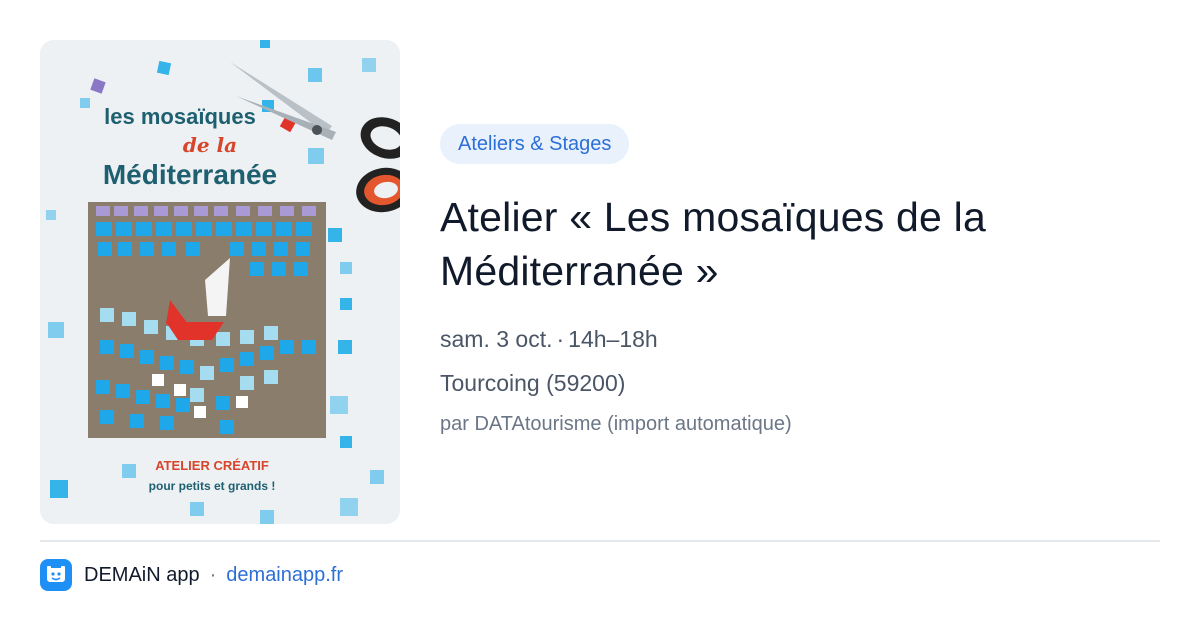  I want to click on poster-tagline-1: ATELIER CRÉATIF, so click(212, 465).